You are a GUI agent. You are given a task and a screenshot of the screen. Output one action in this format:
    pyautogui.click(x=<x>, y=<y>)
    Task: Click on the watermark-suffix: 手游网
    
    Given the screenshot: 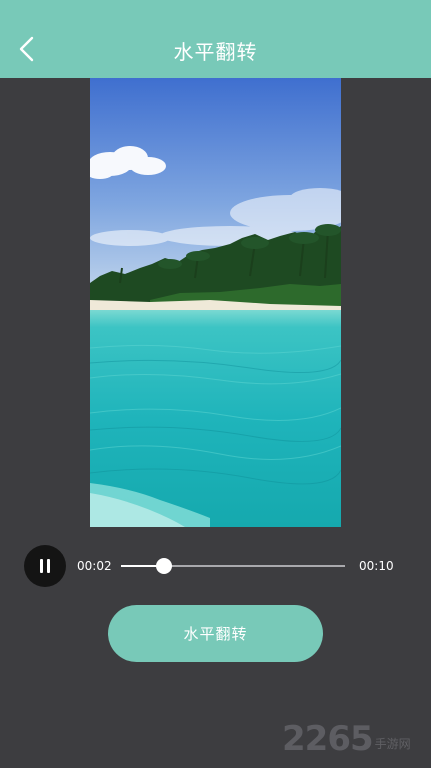 What is the action you would take?
    pyautogui.click(x=392, y=744)
    